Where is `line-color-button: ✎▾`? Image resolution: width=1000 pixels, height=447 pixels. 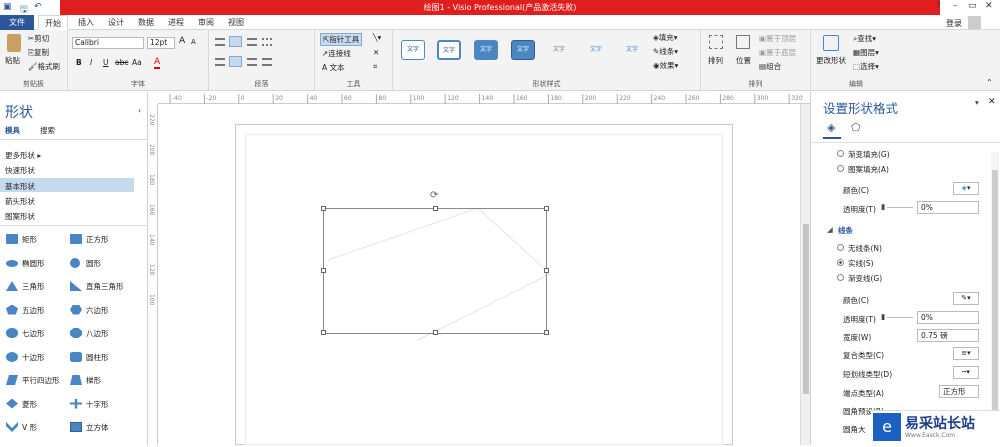 line-color-button: ✎▾ is located at coordinates (966, 298).